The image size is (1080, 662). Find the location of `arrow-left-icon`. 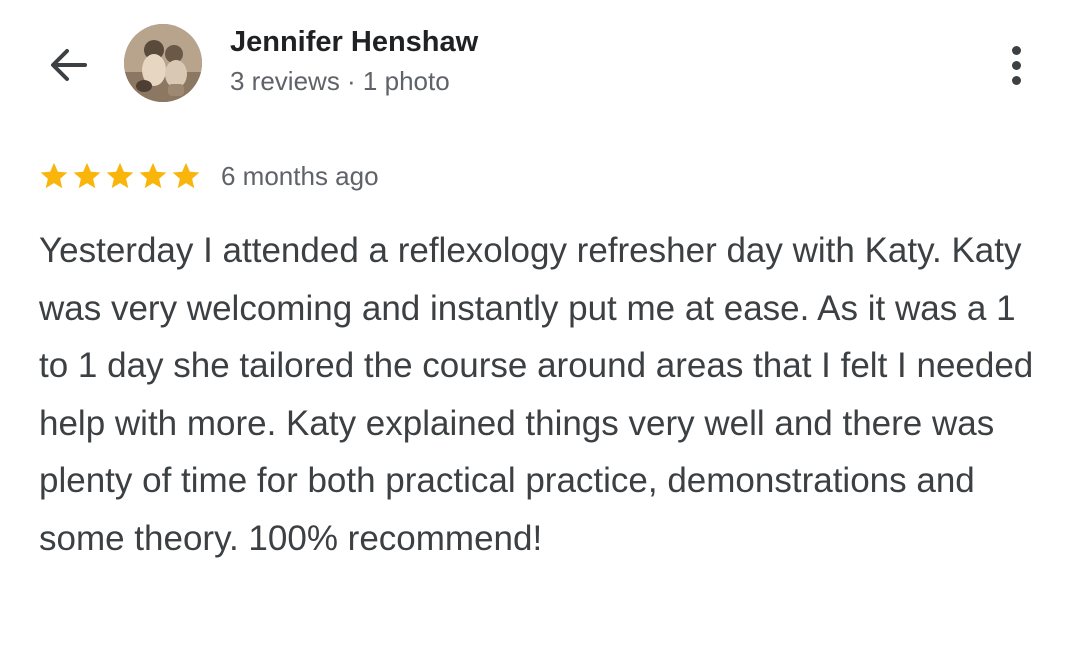

arrow-left-icon is located at coordinates (69, 65).